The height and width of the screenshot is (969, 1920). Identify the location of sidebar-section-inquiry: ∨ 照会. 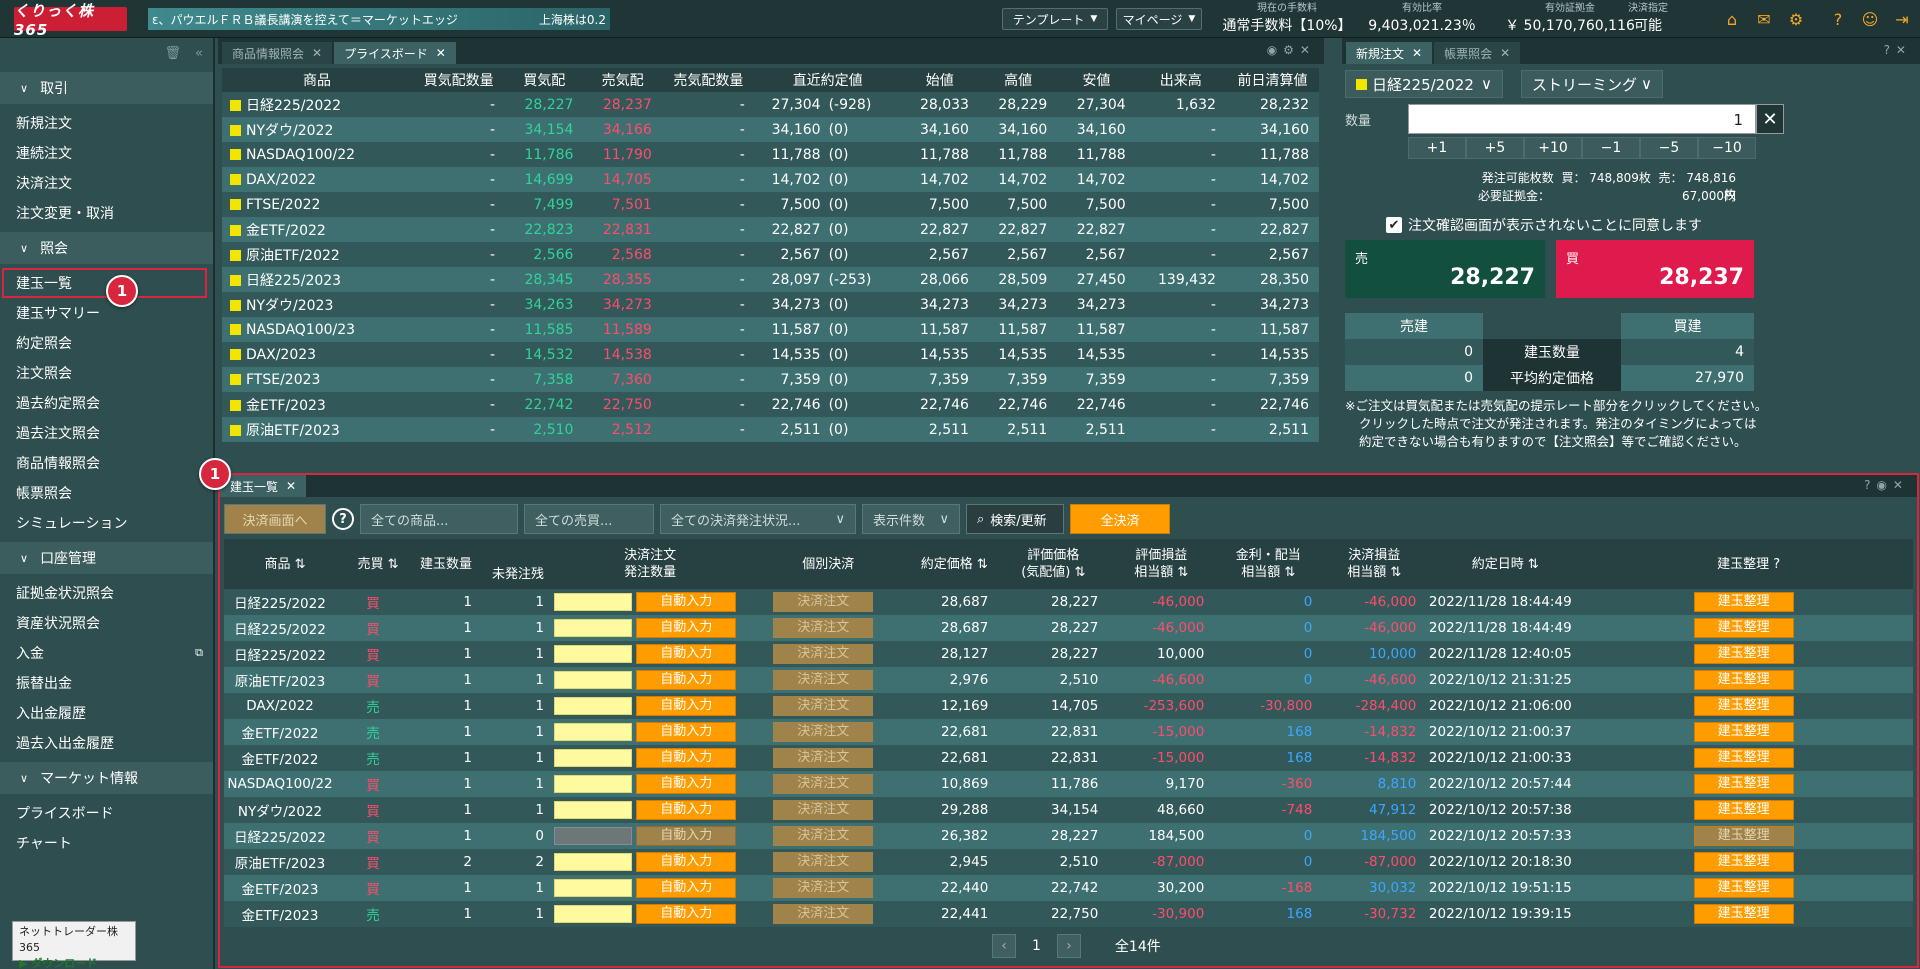
(106, 248).